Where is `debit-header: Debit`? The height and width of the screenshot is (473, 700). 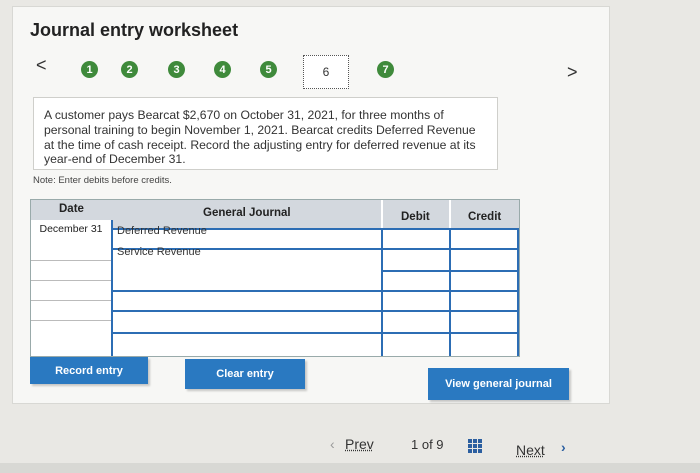 debit-header: Debit is located at coordinates (416, 214).